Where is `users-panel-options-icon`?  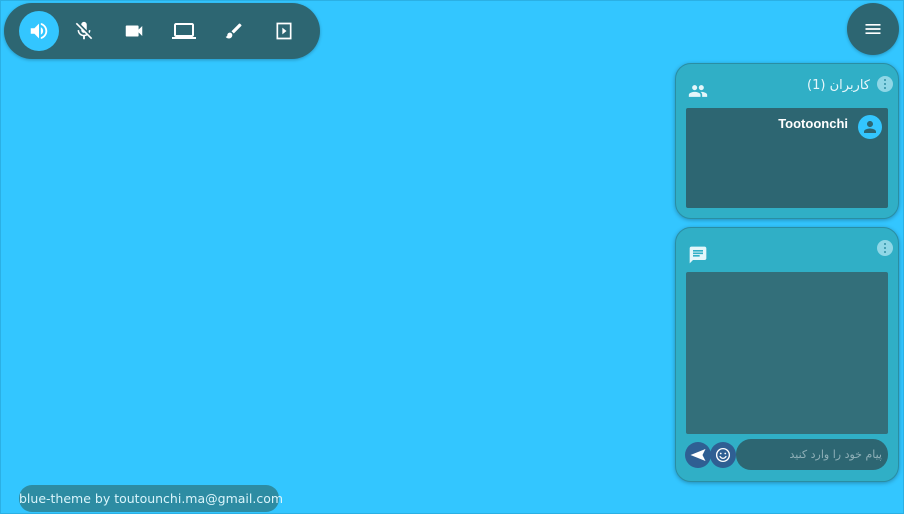
users-panel-options-icon is located at coordinates (885, 84).